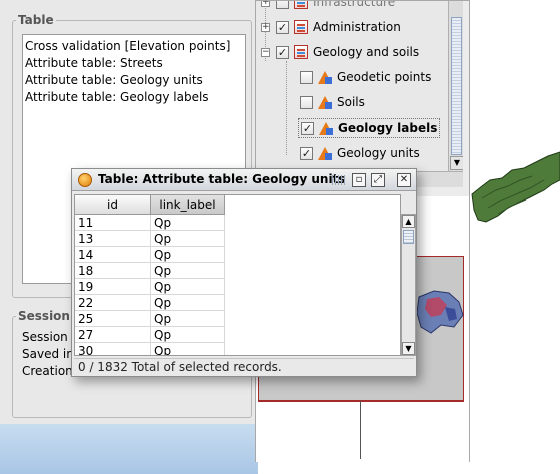 Image resolution: width=560 pixels, height=474 pixels. I want to click on selection-status: 0 / 1832 Total of selected records., so click(244, 366).